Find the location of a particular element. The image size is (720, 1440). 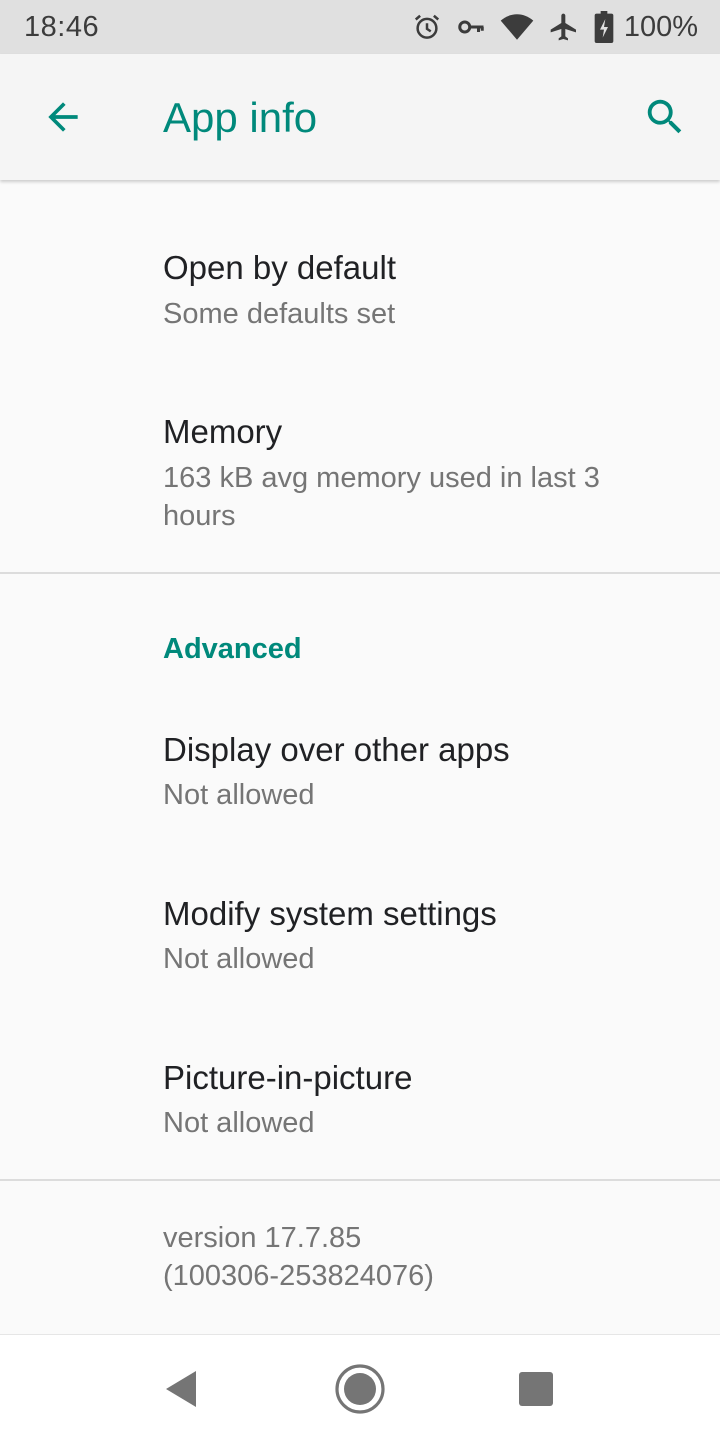

open-by-default-item: Open by default Some defaults set is located at coordinates (360, 301).